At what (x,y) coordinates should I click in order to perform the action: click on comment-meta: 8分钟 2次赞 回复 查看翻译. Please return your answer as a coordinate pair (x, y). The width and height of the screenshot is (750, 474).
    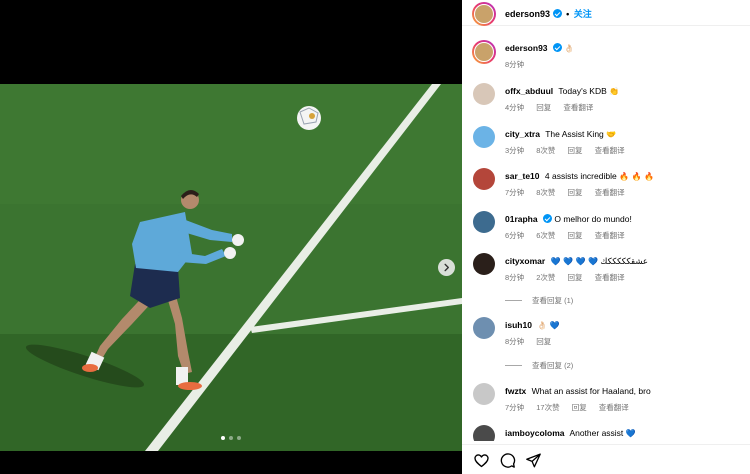
    Looking at the image, I should click on (570, 277).